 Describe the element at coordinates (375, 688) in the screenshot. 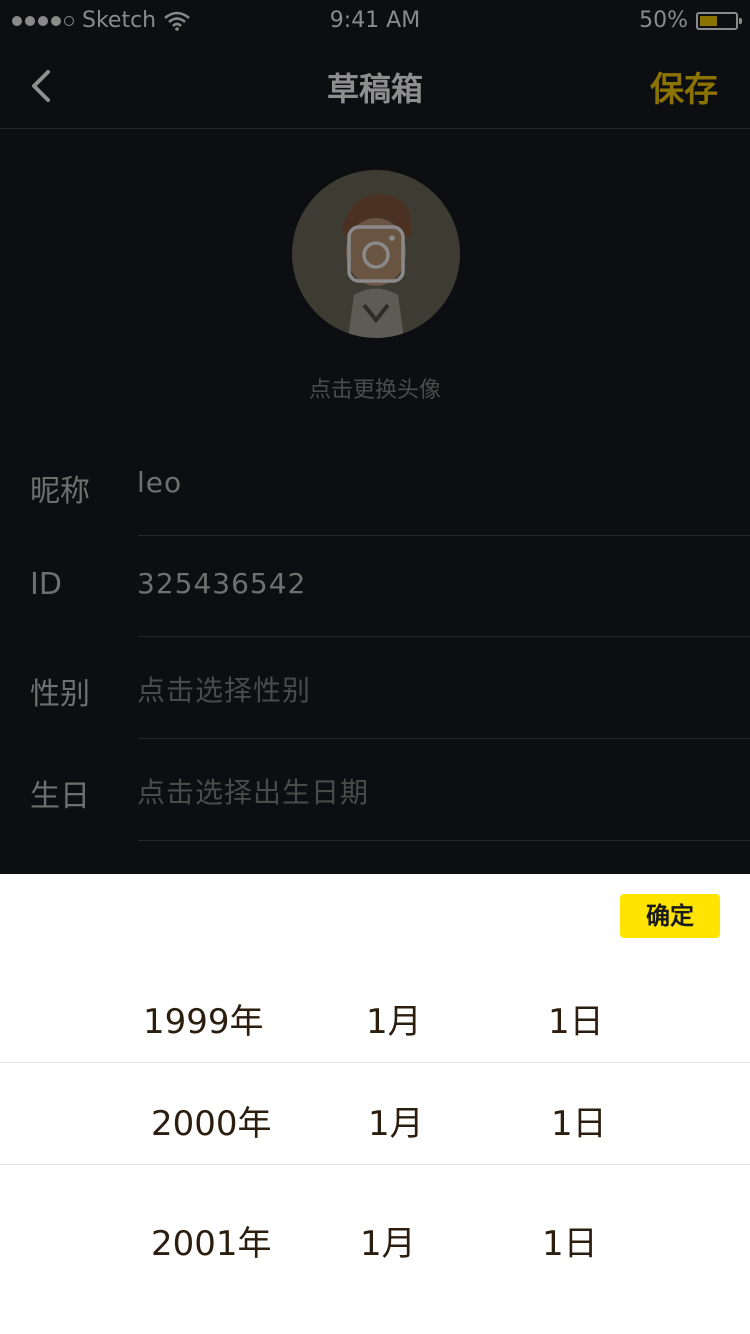

I see `gender-row: 性别 点击选择性别` at that location.